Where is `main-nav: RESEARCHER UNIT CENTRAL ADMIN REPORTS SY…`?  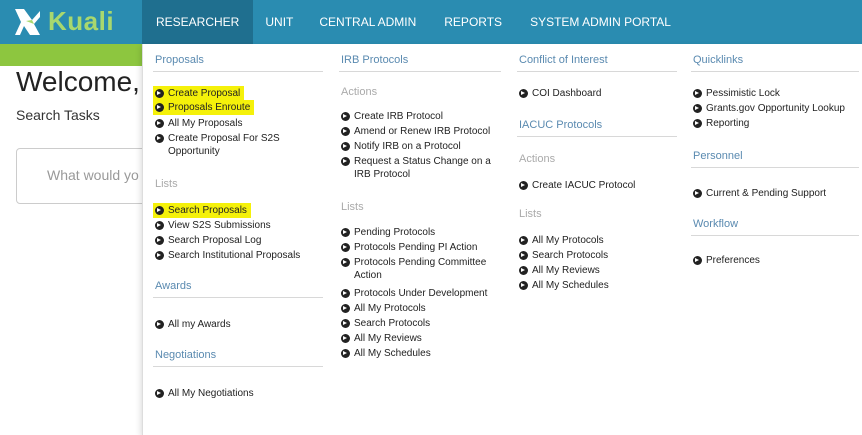
main-nav: RESEARCHER UNIT CENTRAL ADMIN REPORTS SY… is located at coordinates (413, 22).